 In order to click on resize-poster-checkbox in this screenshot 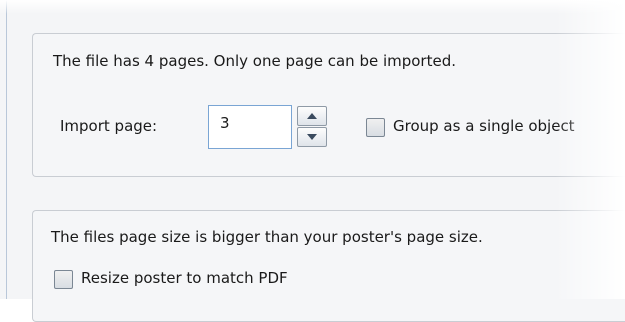, I will do `click(63, 279)`.